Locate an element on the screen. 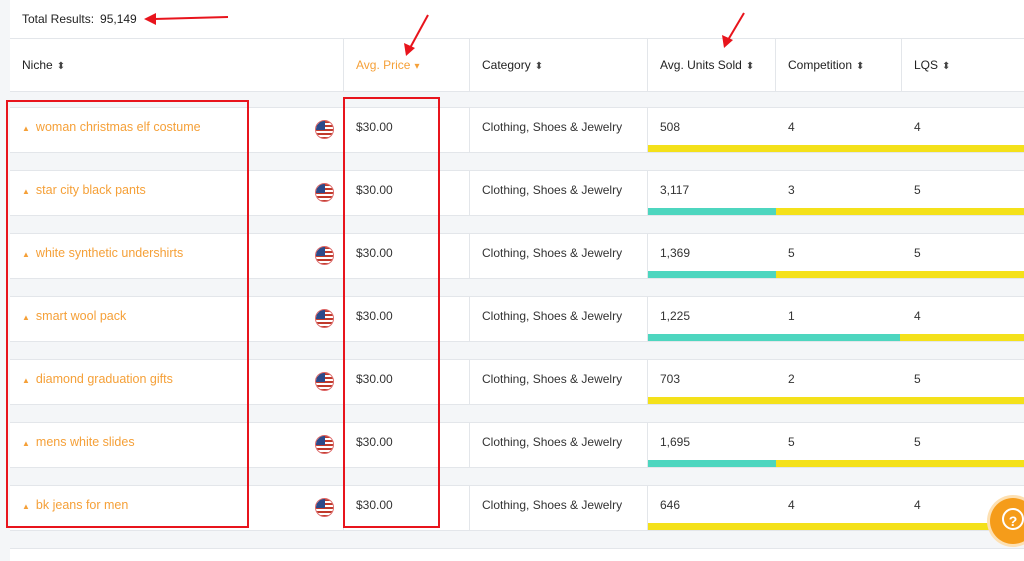 The image size is (1024, 561). sort-down-icon: ▾ is located at coordinates (417, 66).